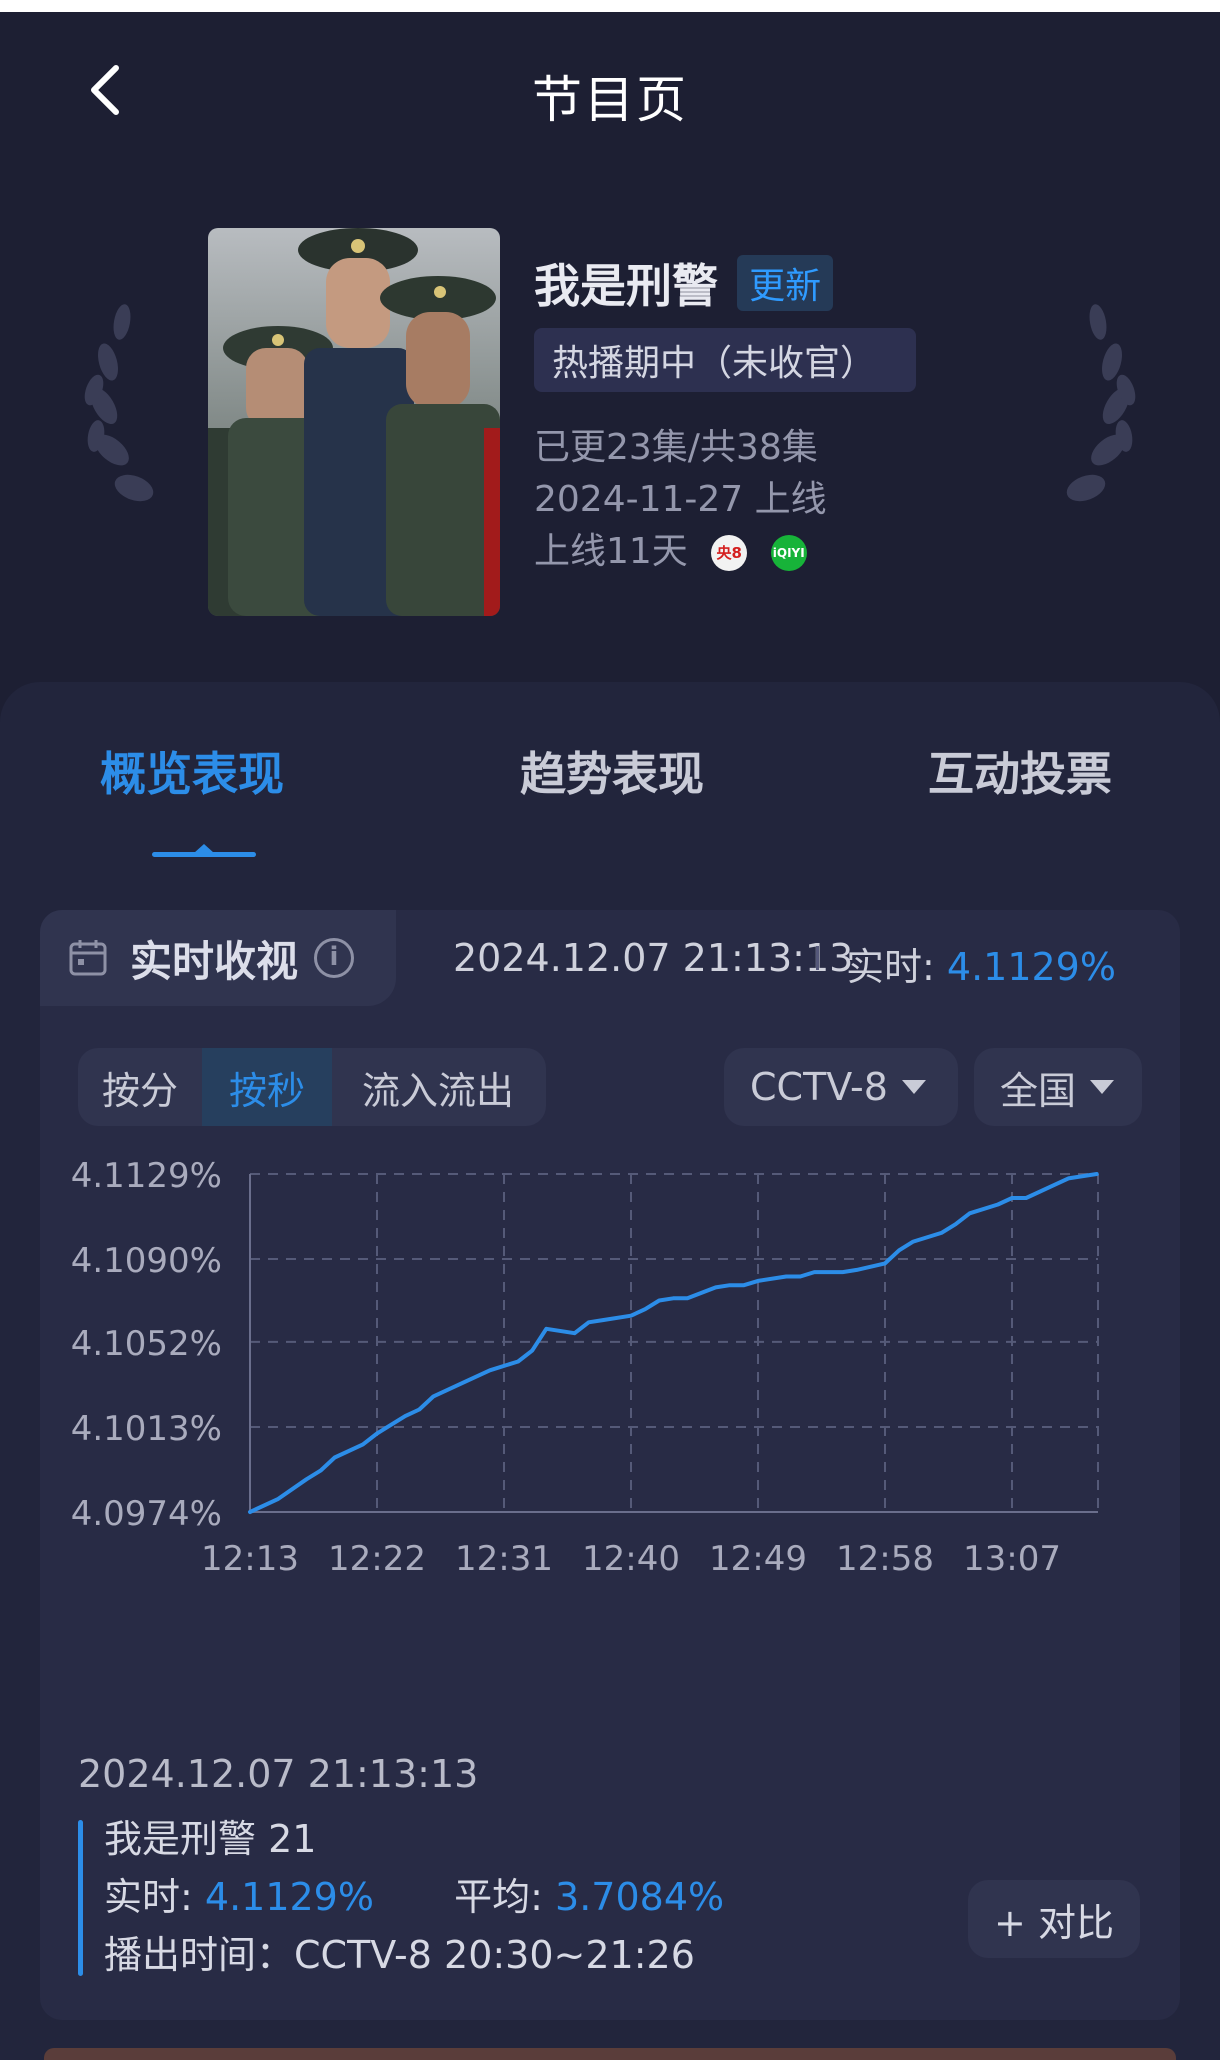  What do you see at coordinates (146, 1429) in the screenshot?
I see `y-tick-label: 4.1013%` at bounding box center [146, 1429].